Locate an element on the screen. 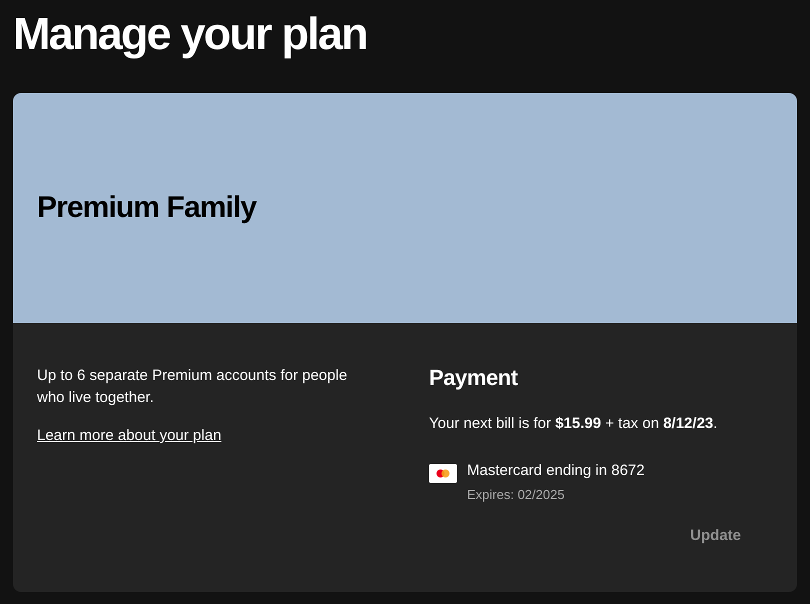 This screenshot has width=810, height=604. card-brand-icon is located at coordinates (443, 473).